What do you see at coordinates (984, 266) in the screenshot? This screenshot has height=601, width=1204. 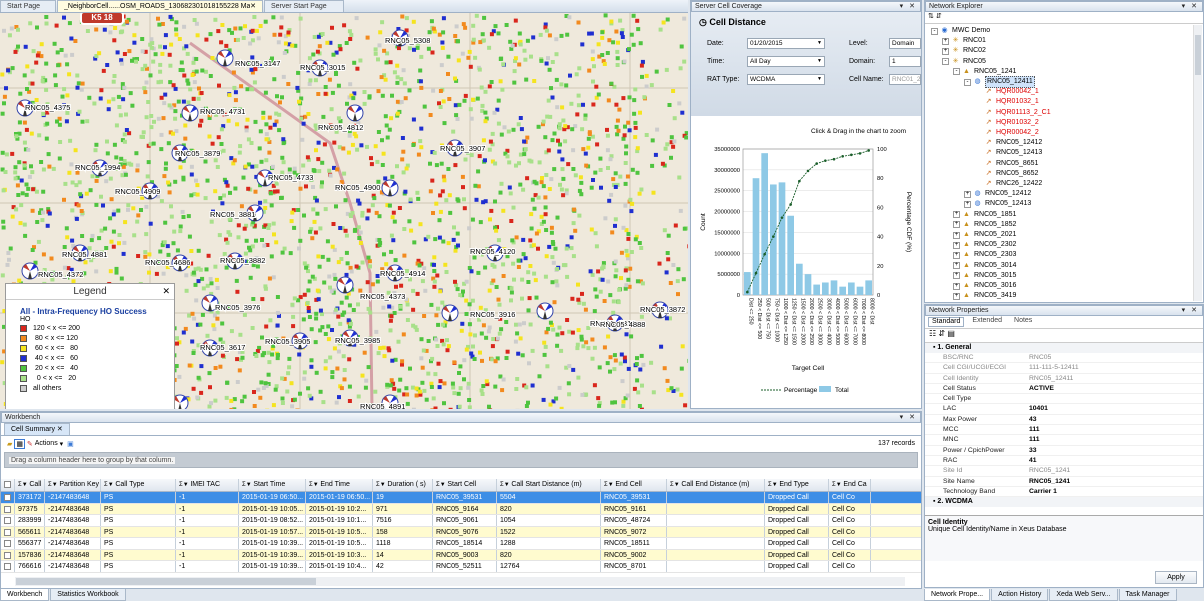 I see `tree-node: + ▲ RNC05_3014` at bounding box center [984, 266].